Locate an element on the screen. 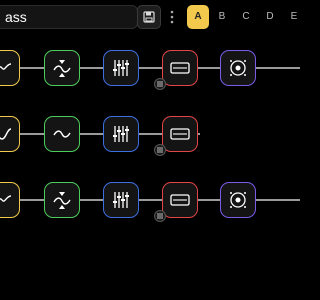 The height and width of the screenshot is (300, 320). save-button is located at coordinates (149, 17).